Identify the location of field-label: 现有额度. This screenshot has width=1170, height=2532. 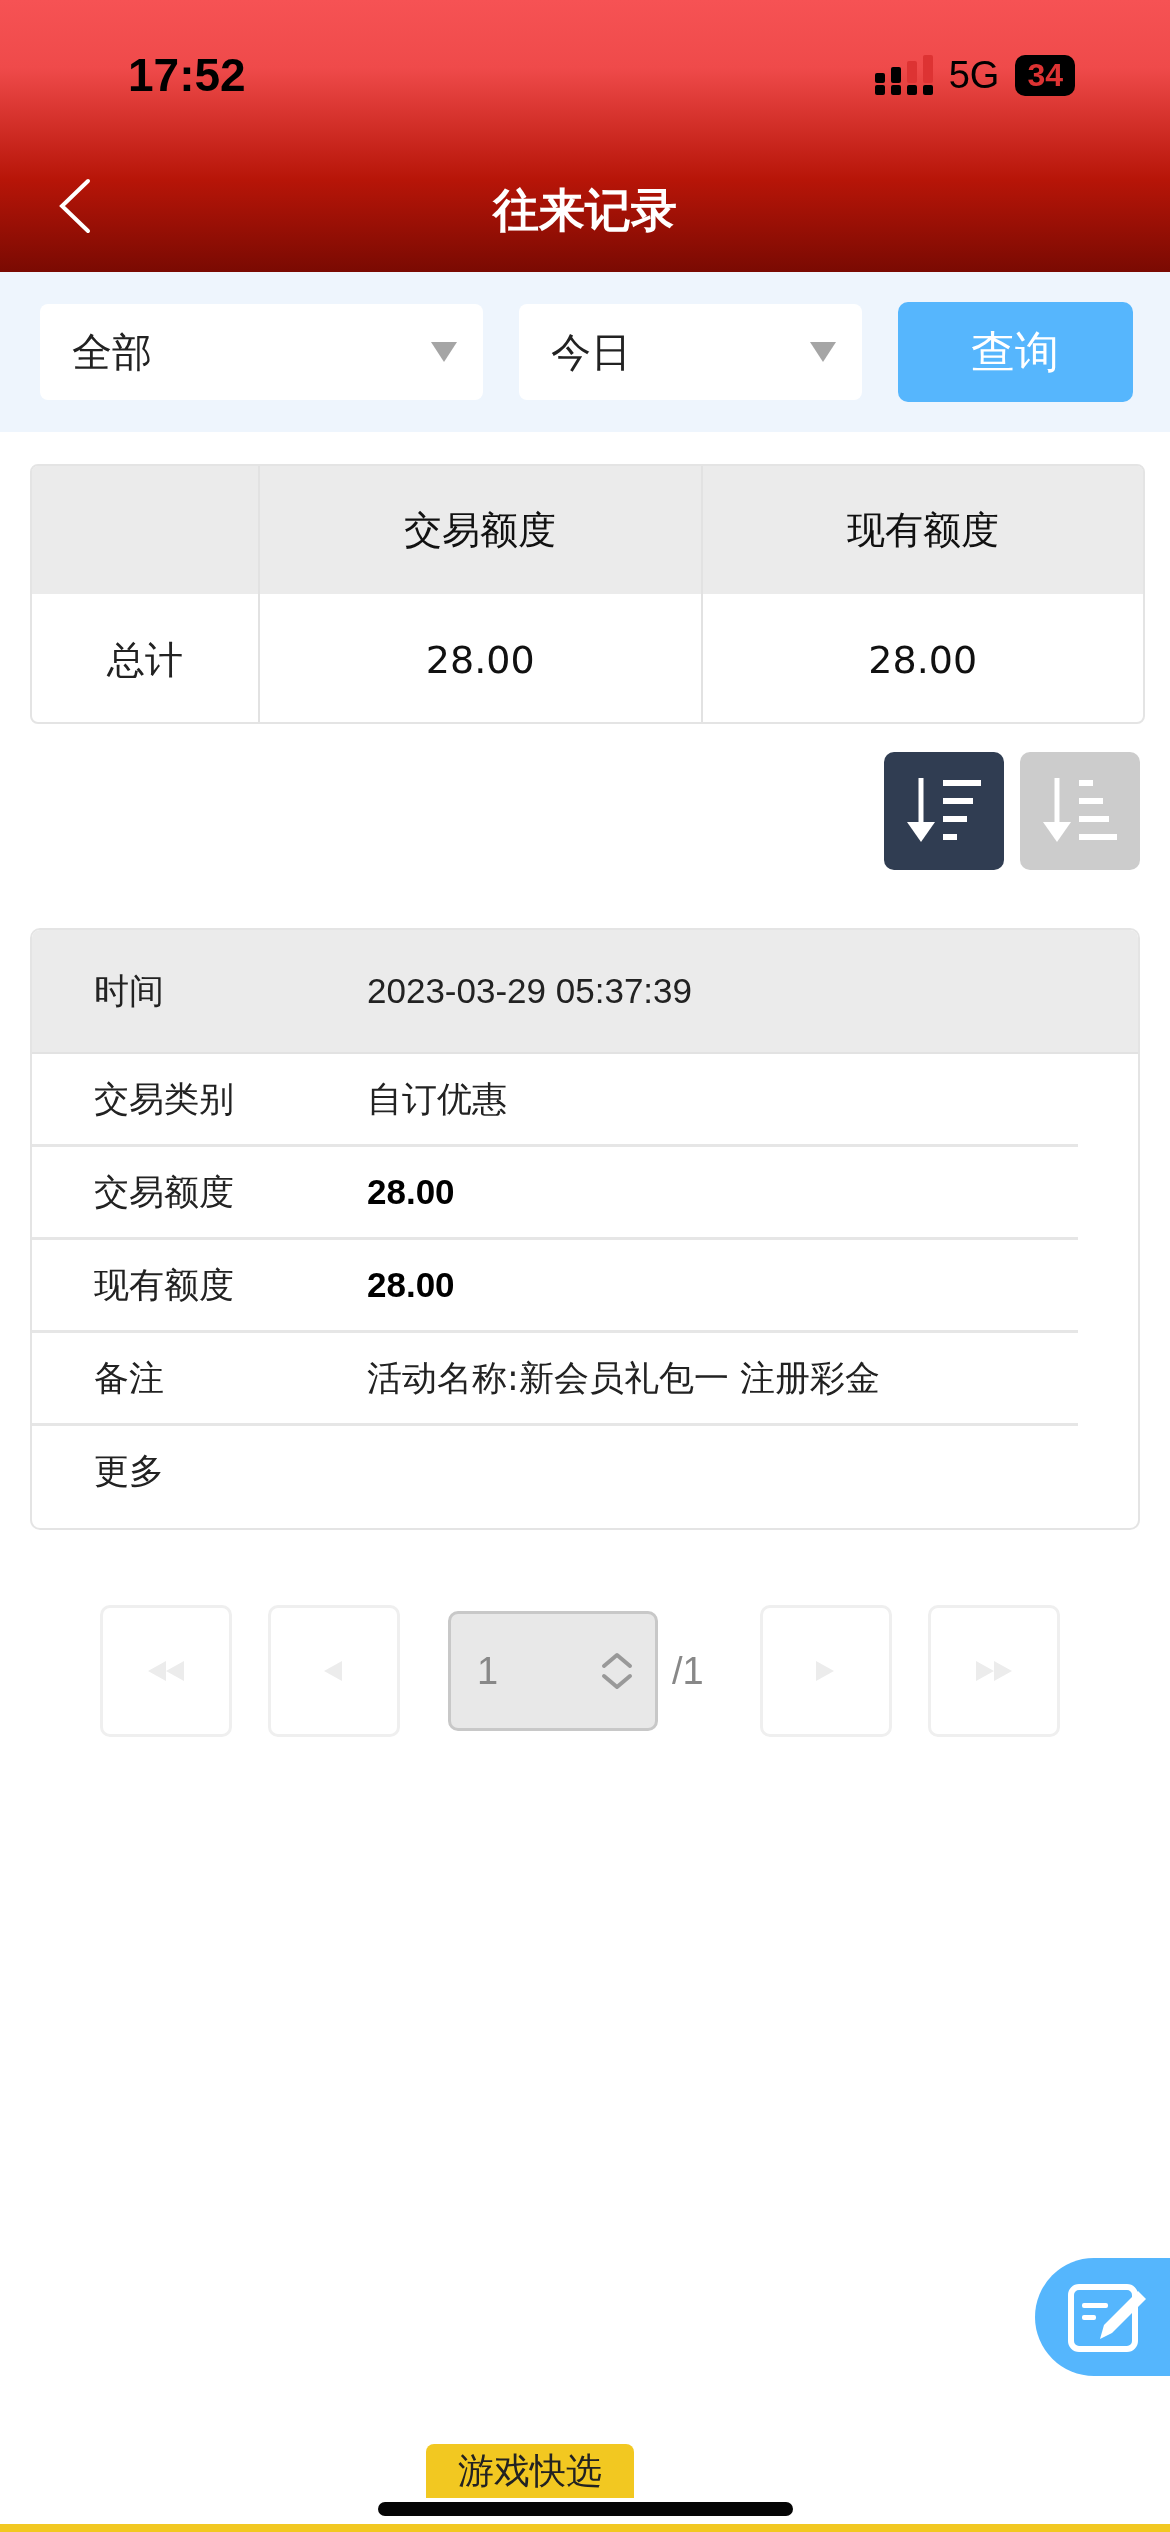
(164, 1285).